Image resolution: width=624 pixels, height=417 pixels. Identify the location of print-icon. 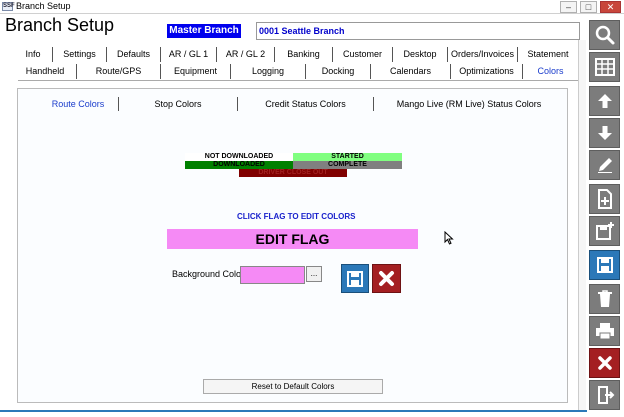
(604, 331).